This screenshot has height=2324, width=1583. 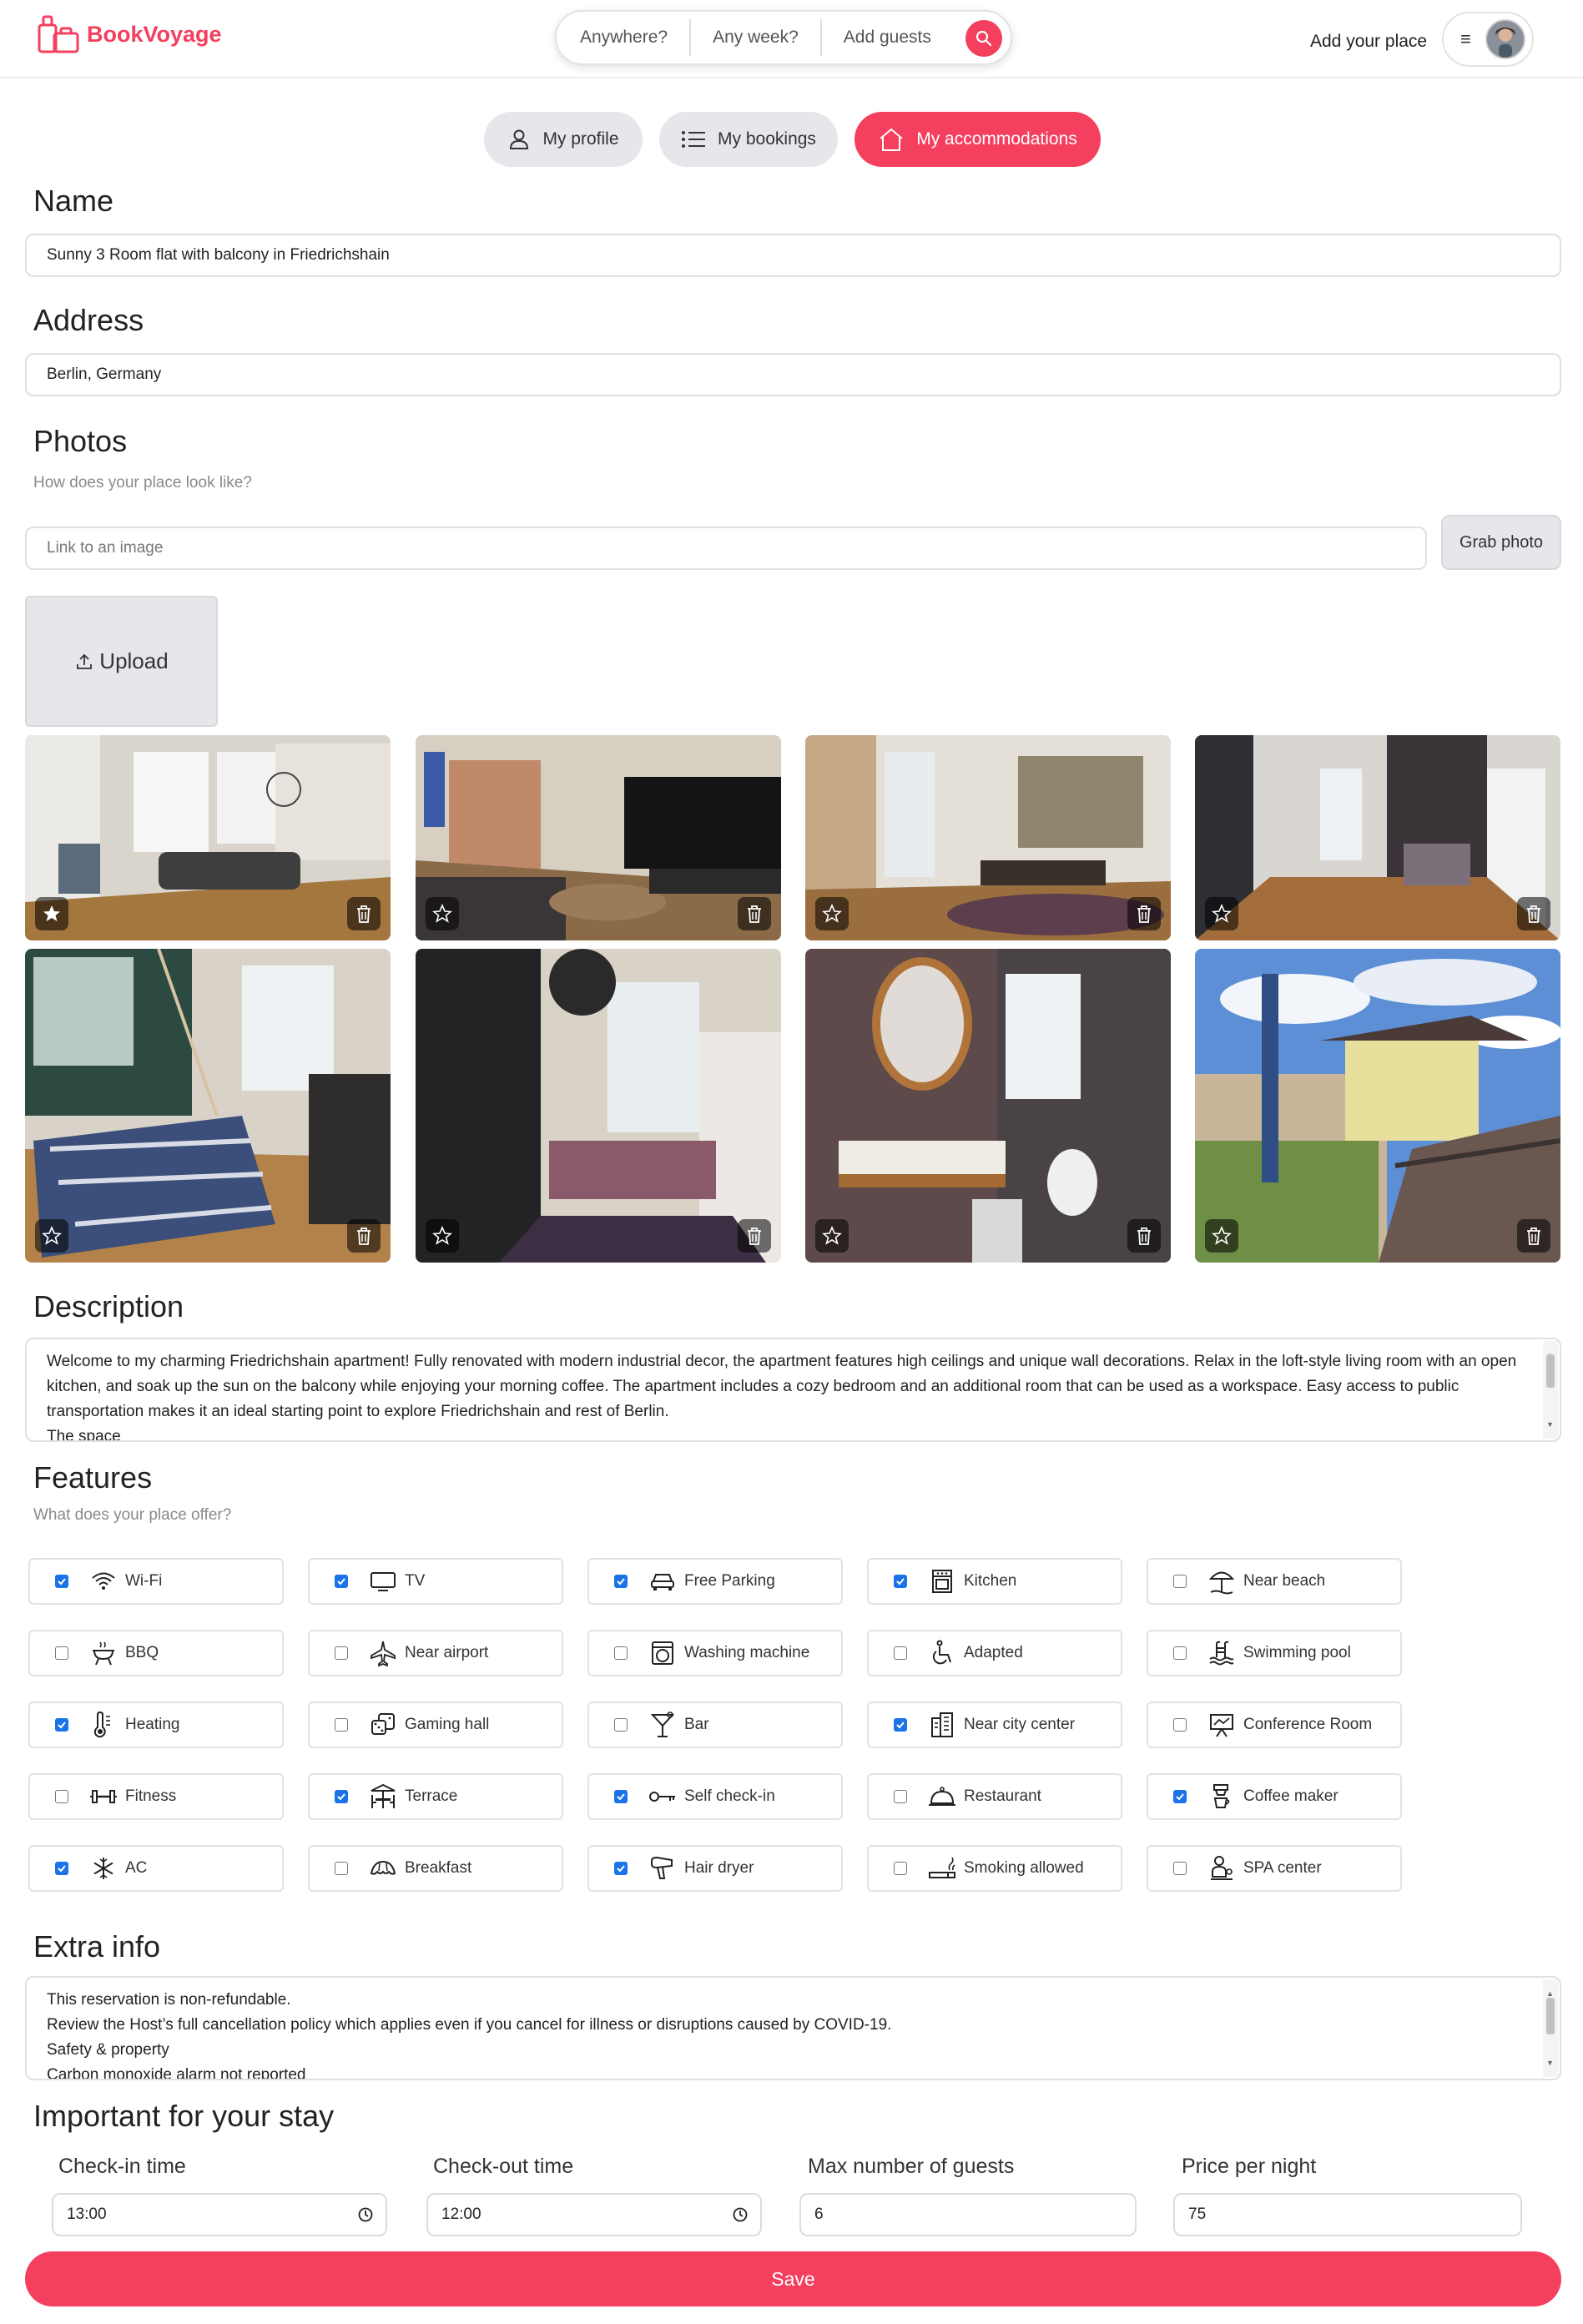 What do you see at coordinates (715, 1581) in the screenshot?
I see `feature-free-parking: Free Parking` at bounding box center [715, 1581].